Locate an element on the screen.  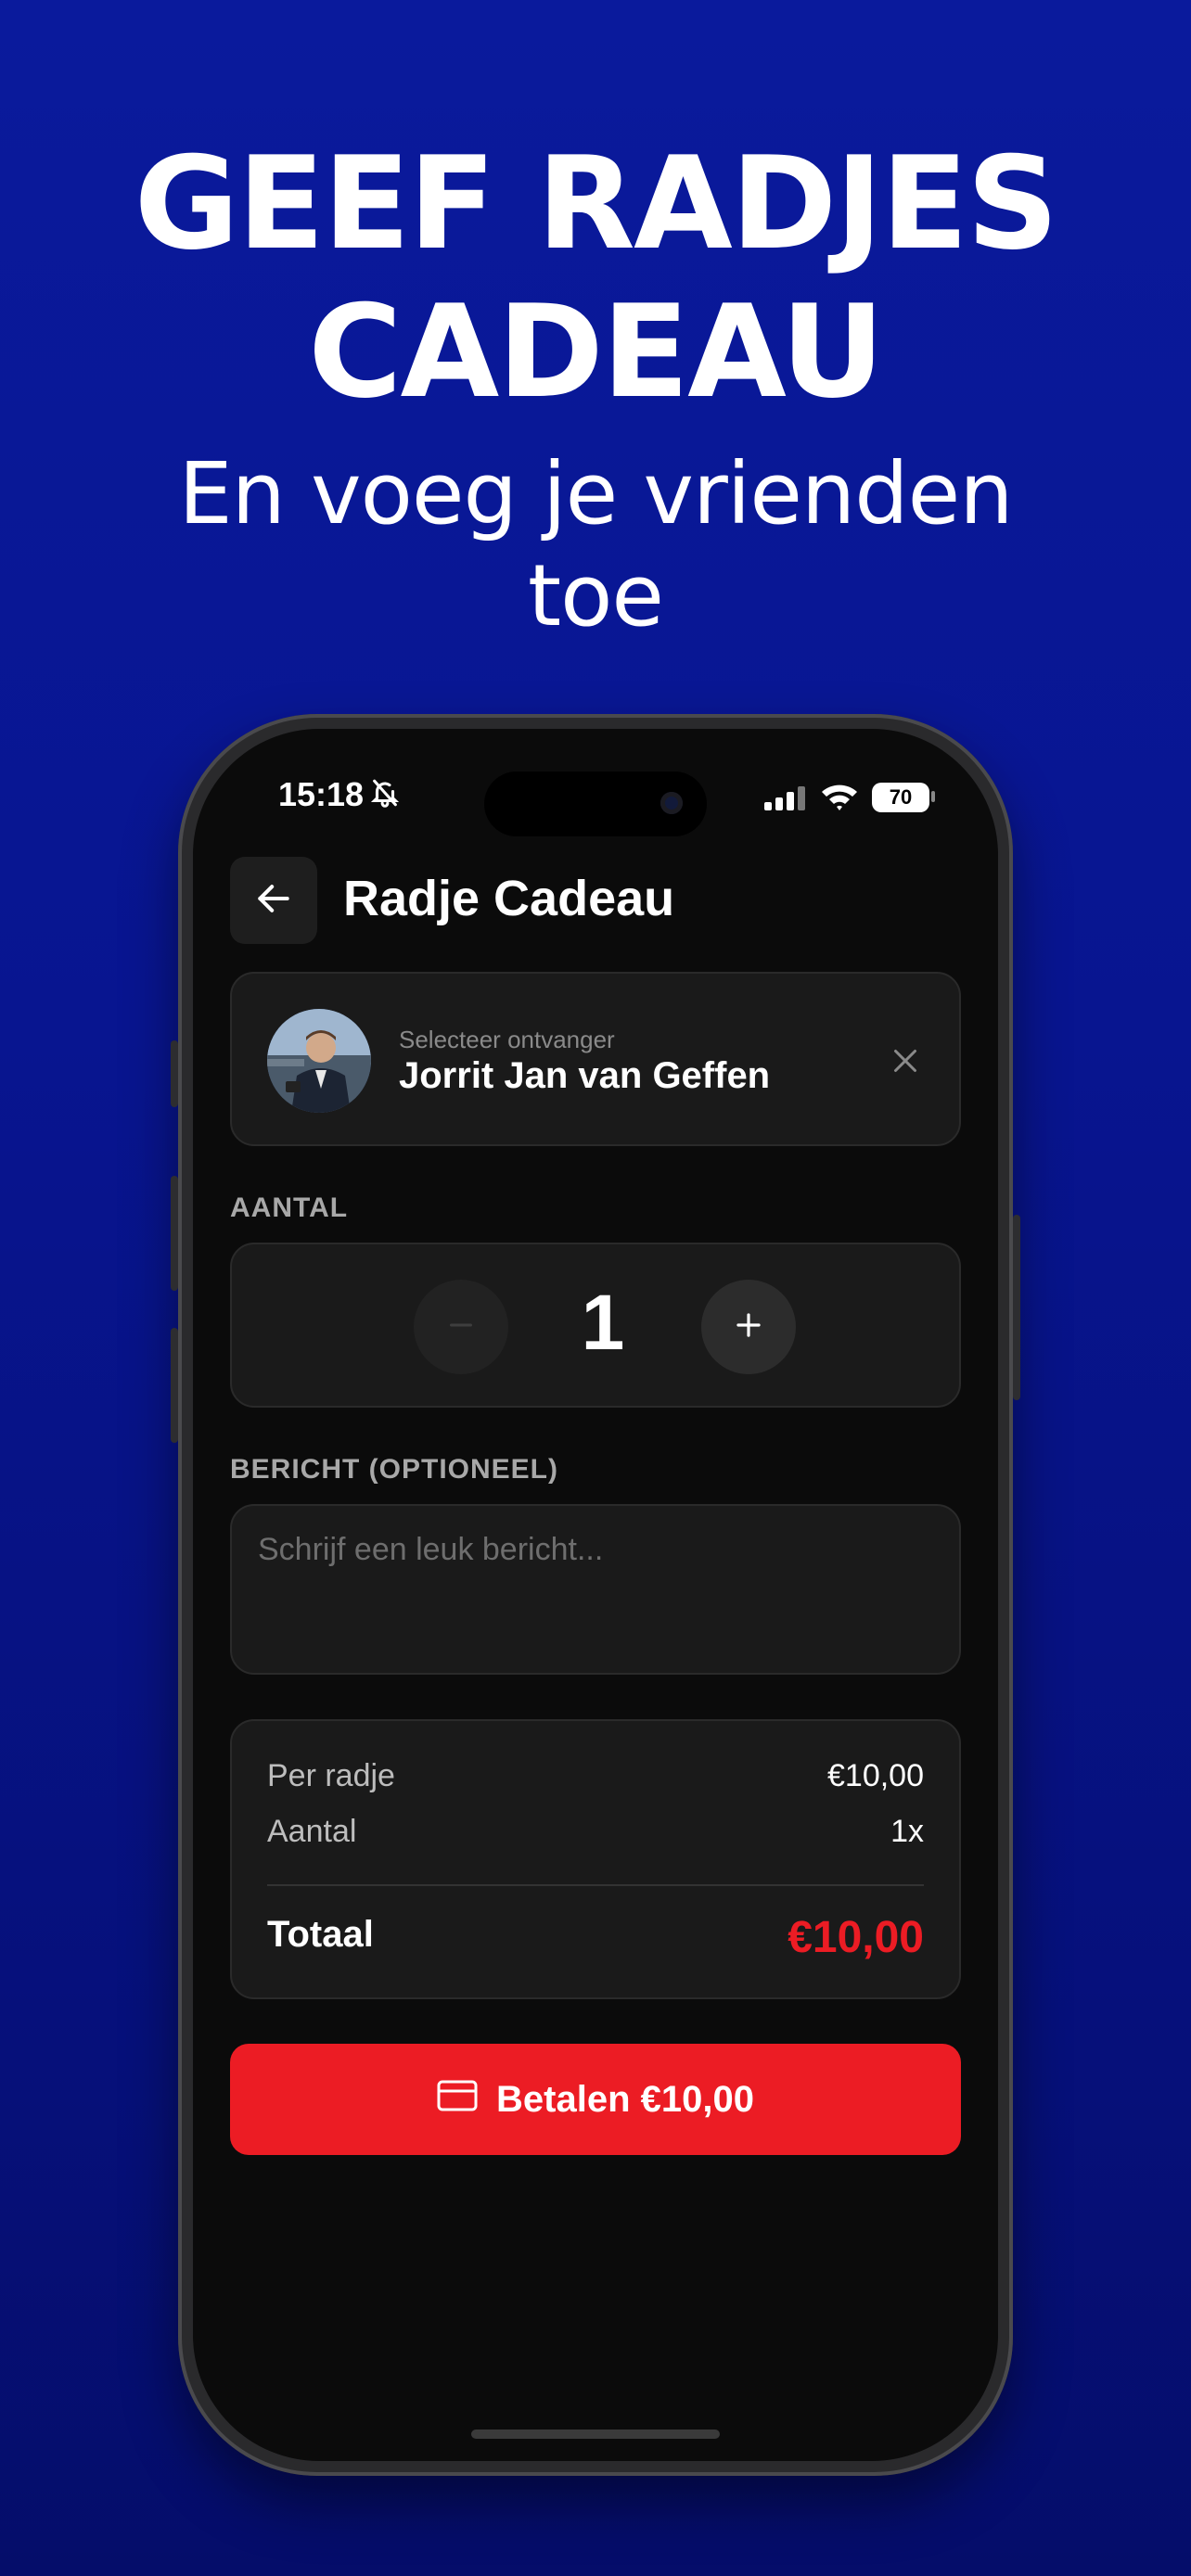
total-label: Totaal is located at coordinates (321, 1935).